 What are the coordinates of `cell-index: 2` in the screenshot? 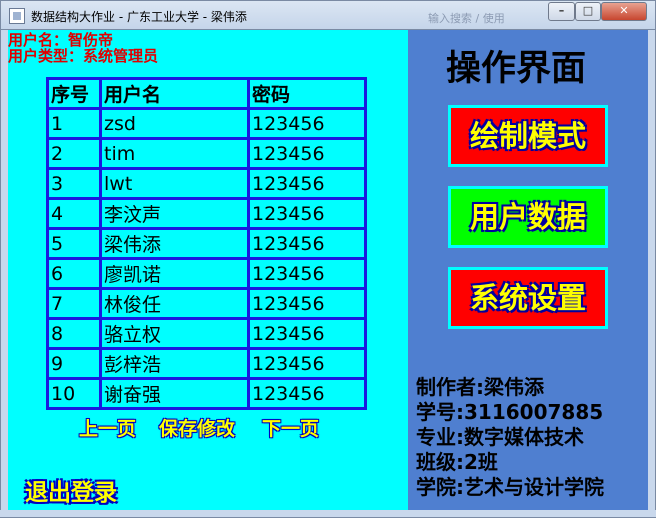 It's located at (74, 153).